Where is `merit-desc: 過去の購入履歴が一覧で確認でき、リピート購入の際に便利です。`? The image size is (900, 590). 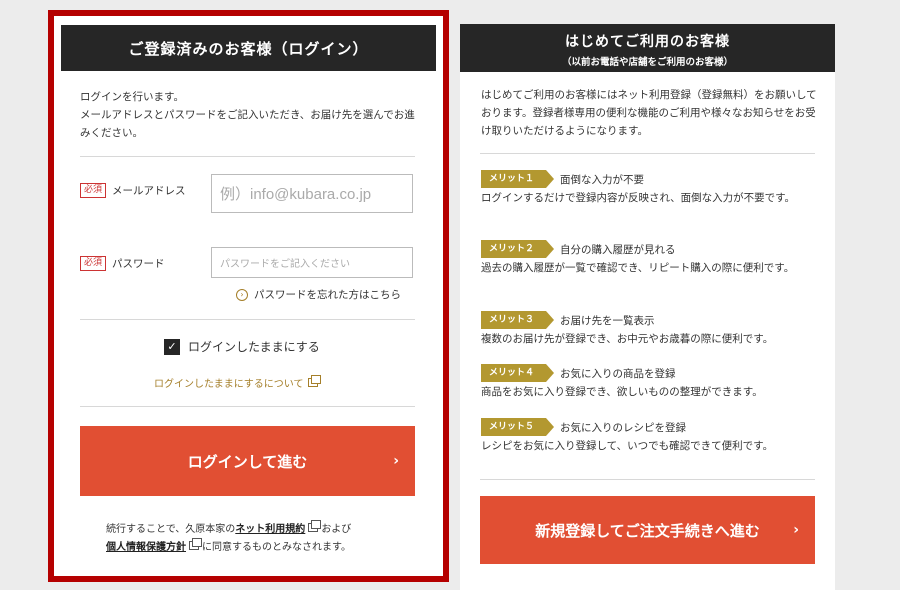 merit-desc: 過去の購入履歴が一覧で確認でき、リピート購入の際に便利です。 is located at coordinates (638, 268).